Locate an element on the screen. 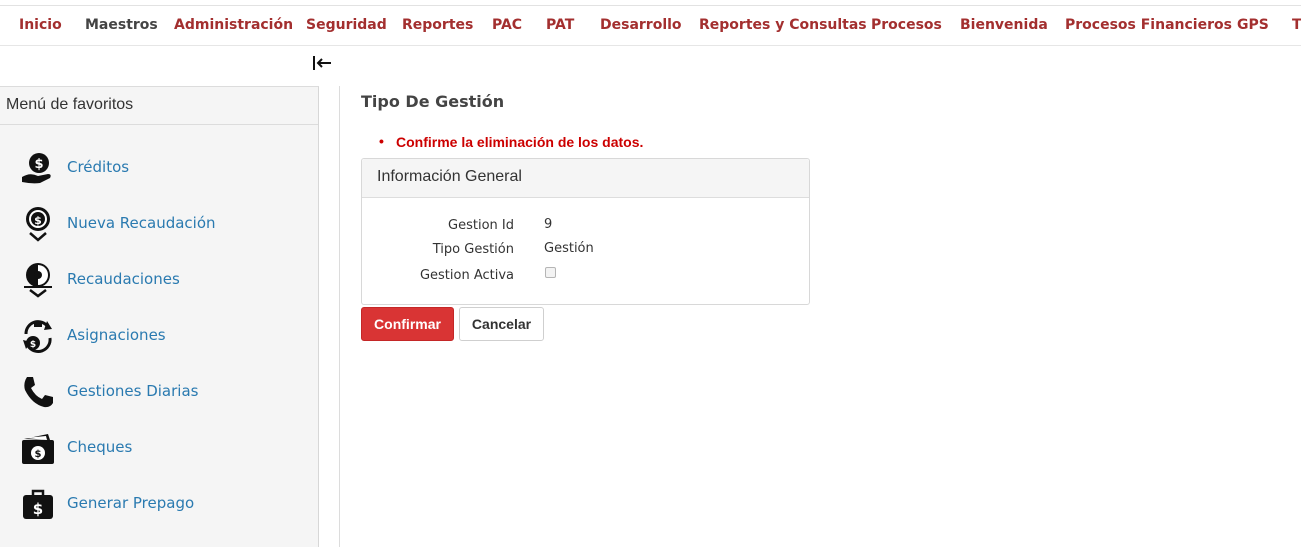 Image resolution: width=1301 pixels, height=547 pixels. money-download-icon: $ is located at coordinates (38, 224).